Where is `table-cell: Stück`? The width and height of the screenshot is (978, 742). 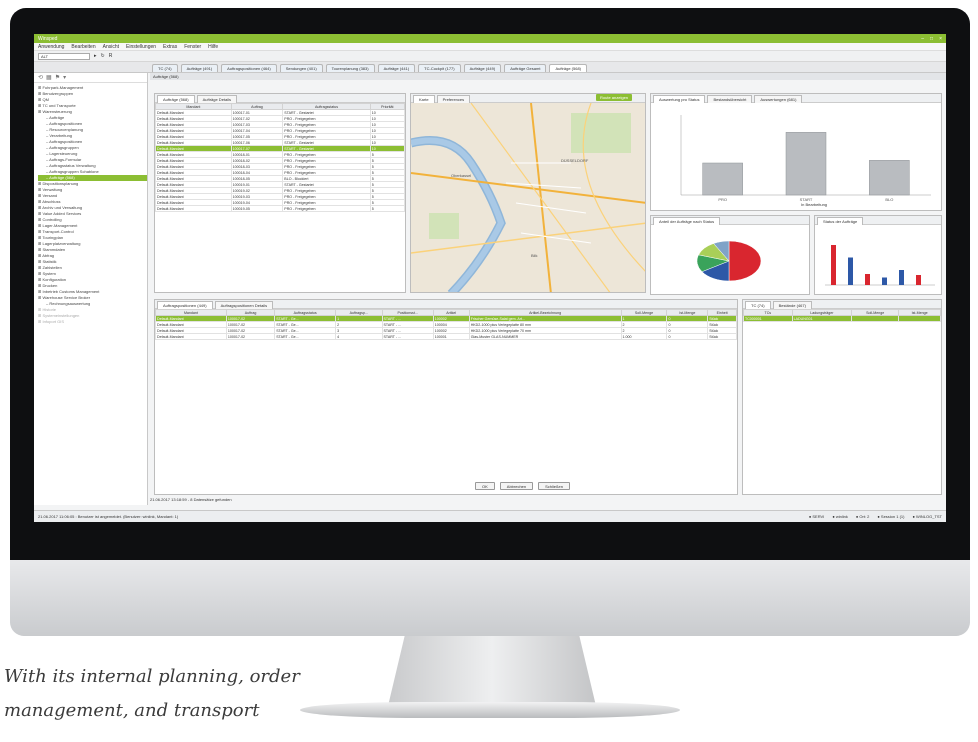
table-cell: Stück is located at coordinates (722, 336).